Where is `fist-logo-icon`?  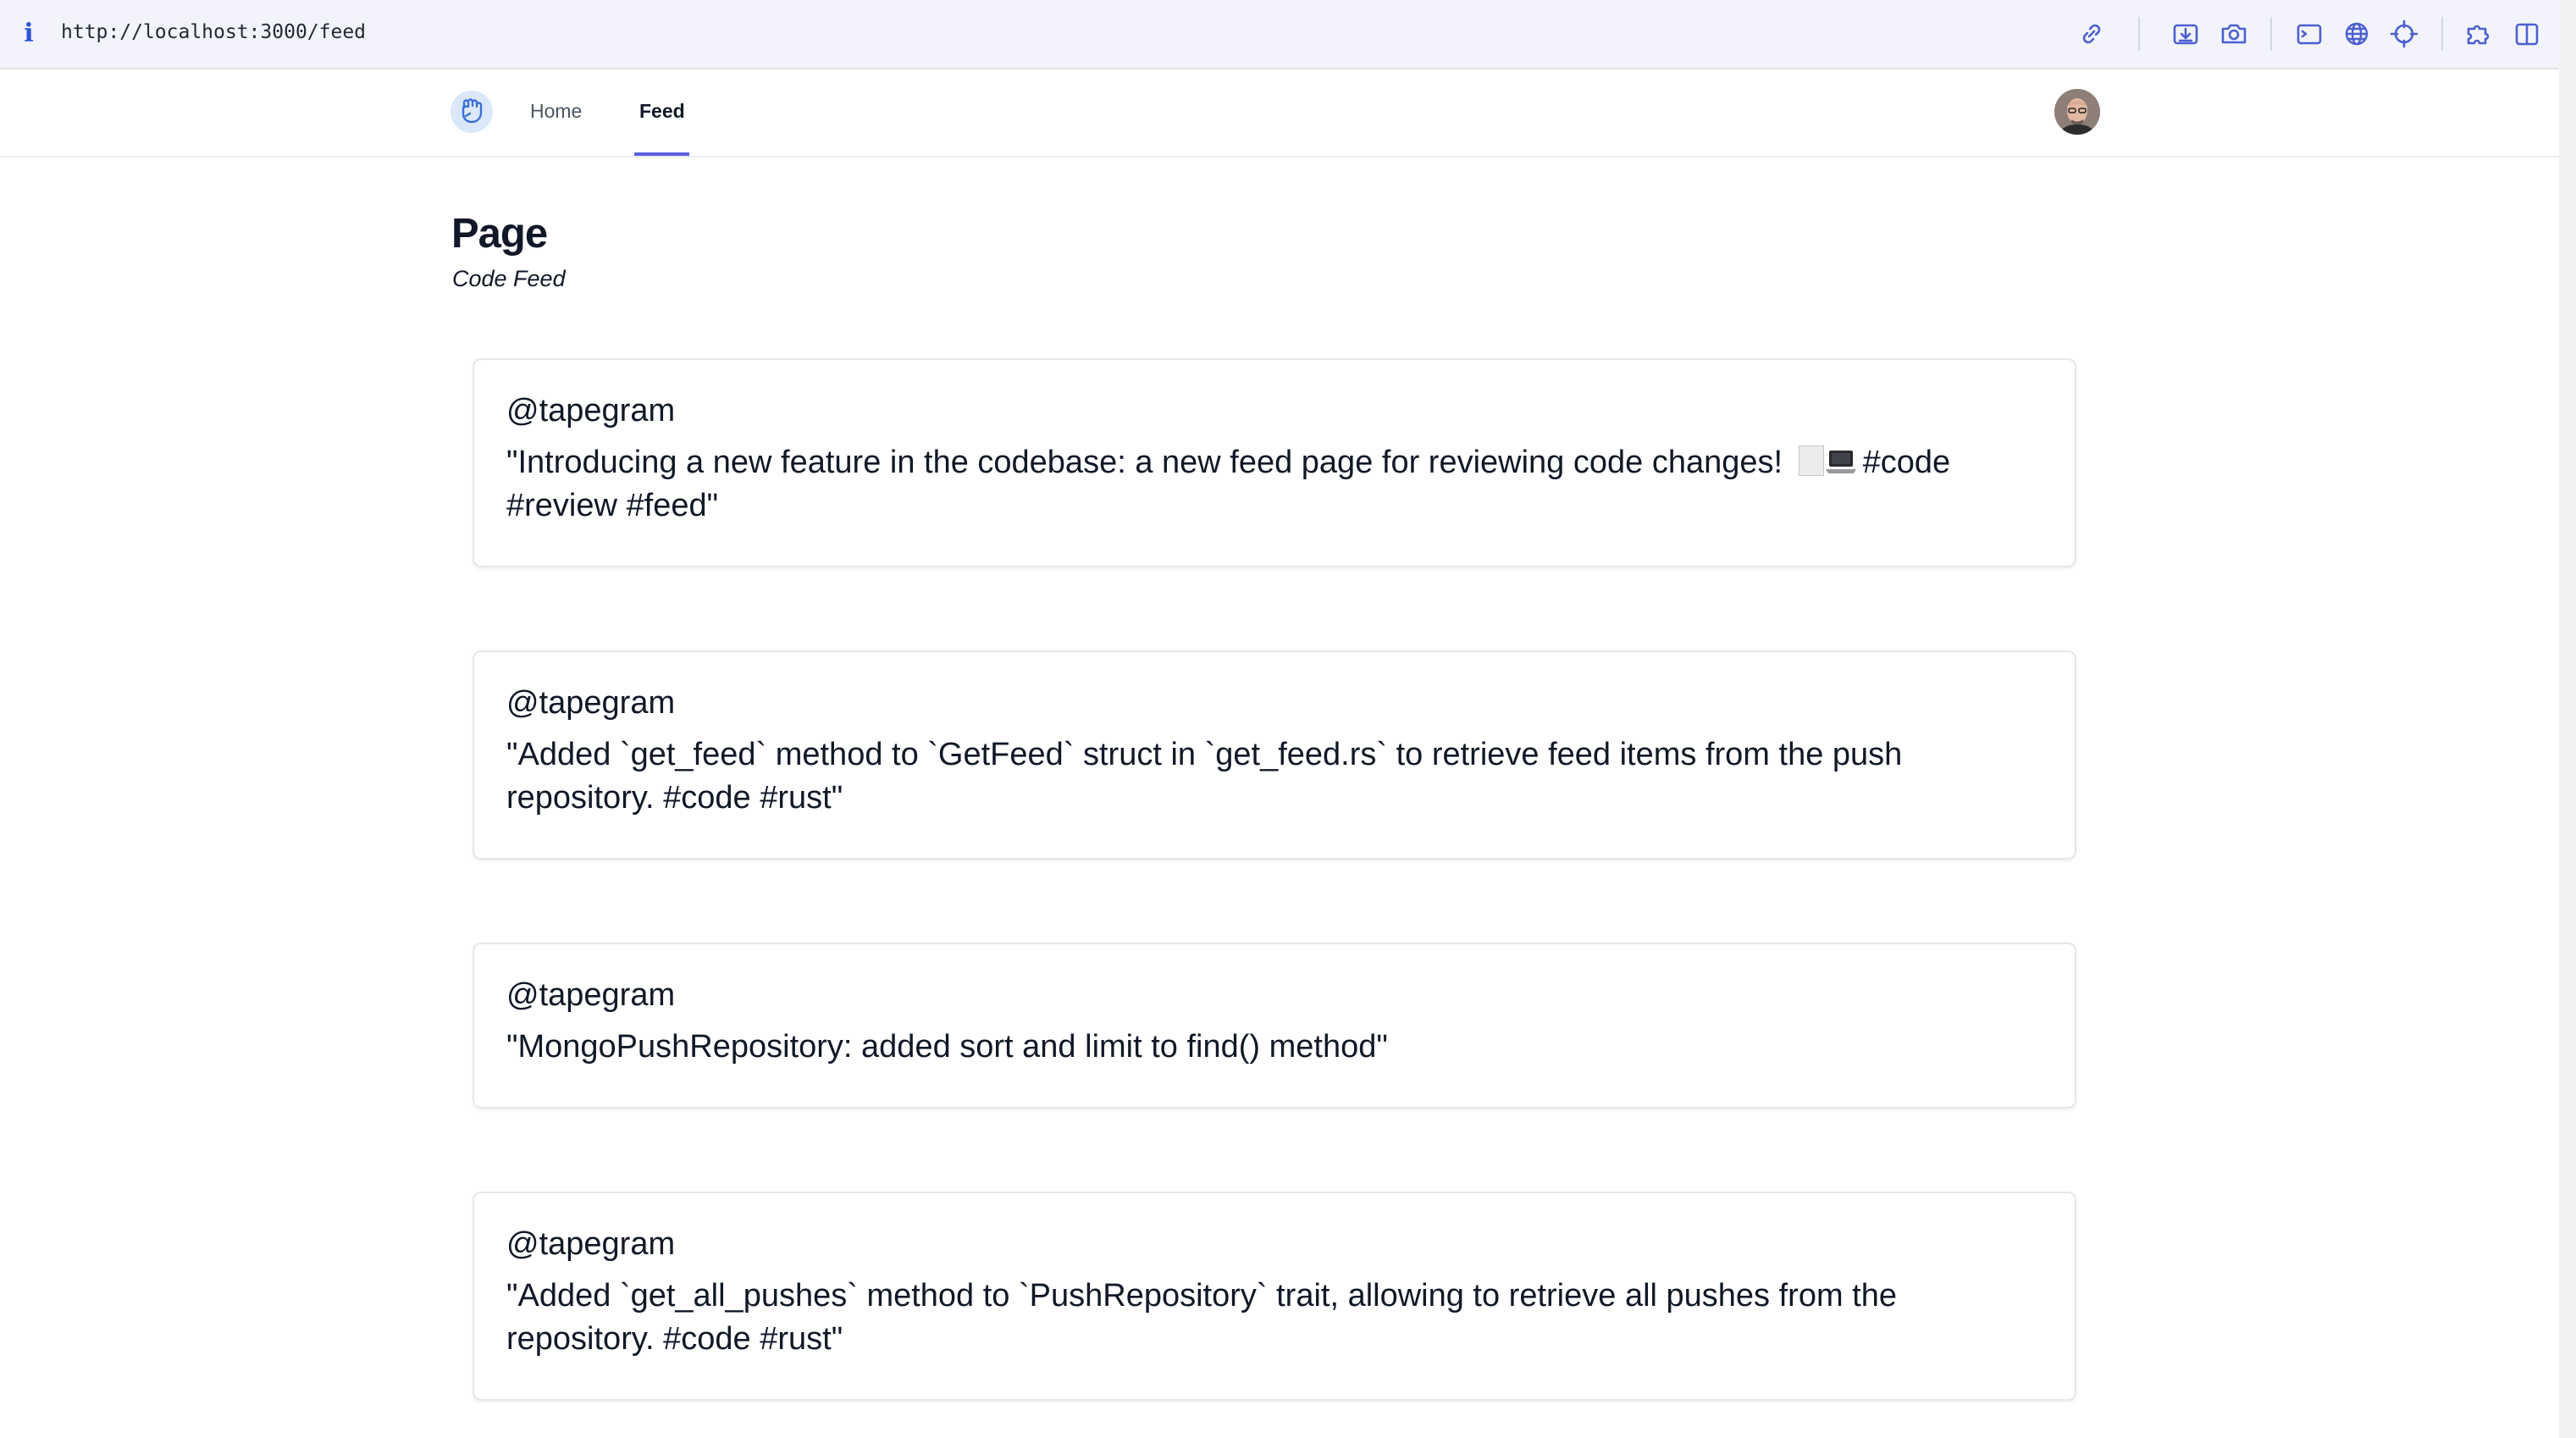
fist-logo-icon is located at coordinates (472, 112).